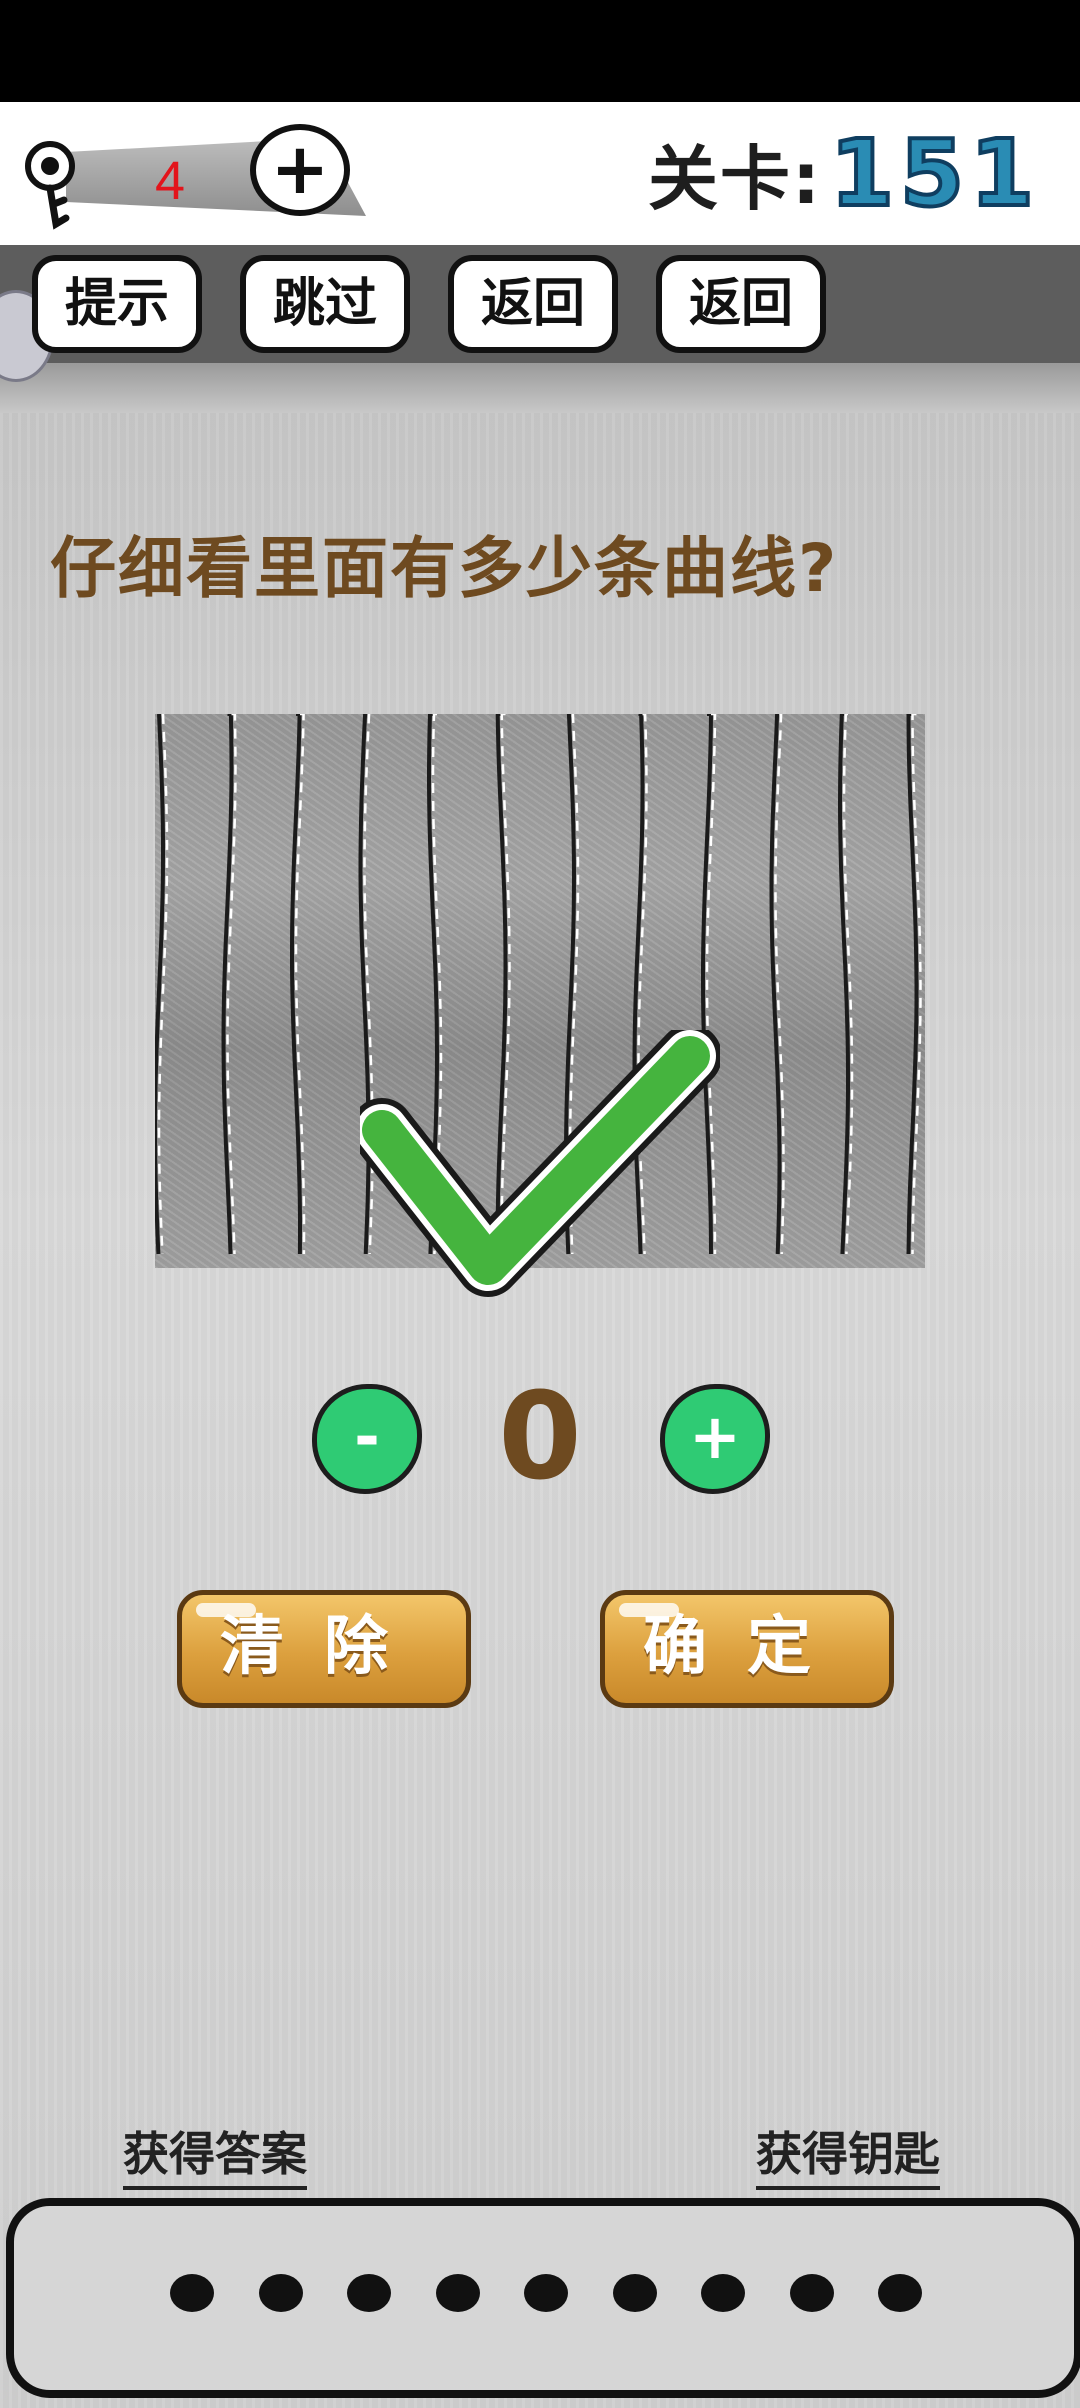 Image resolution: width=1080 pixels, height=2408 pixels. What do you see at coordinates (540, 51) in the screenshot?
I see `status-bar` at bounding box center [540, 51].